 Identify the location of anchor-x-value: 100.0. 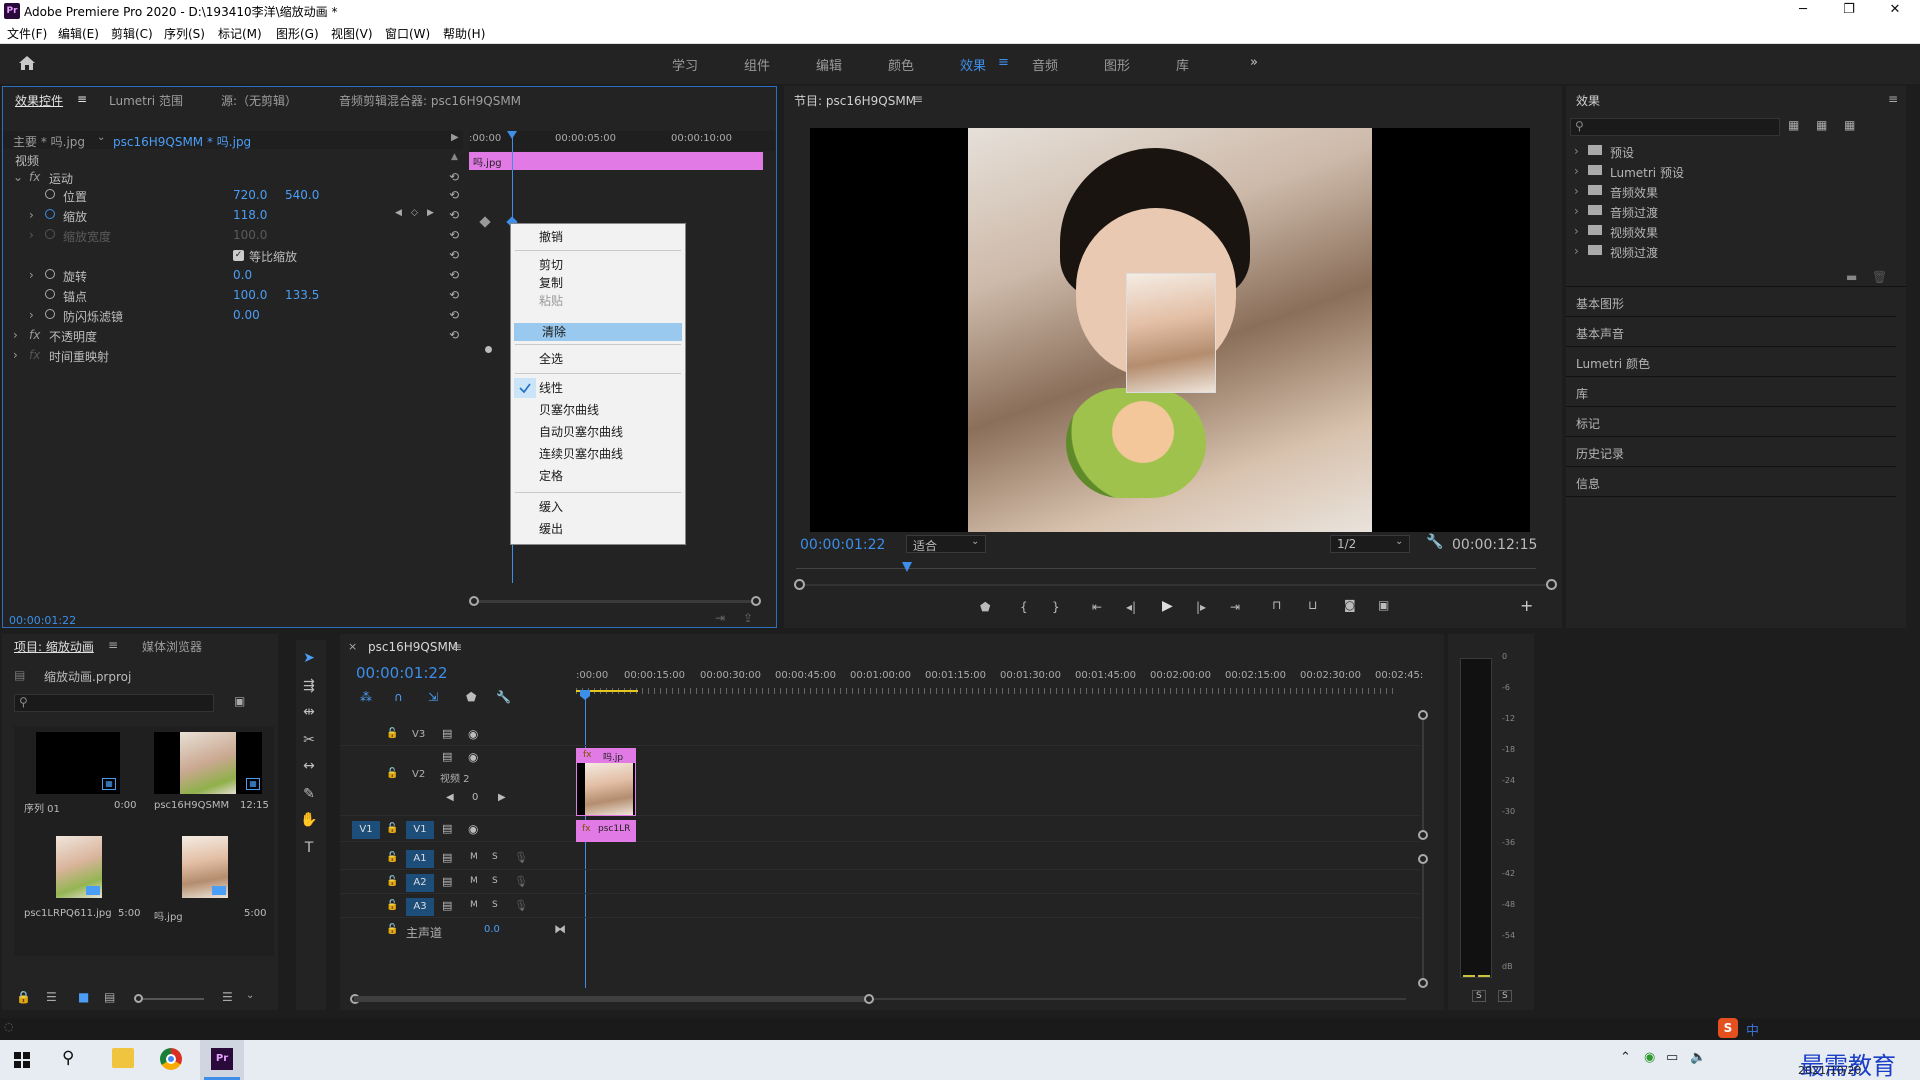
(250, 295).